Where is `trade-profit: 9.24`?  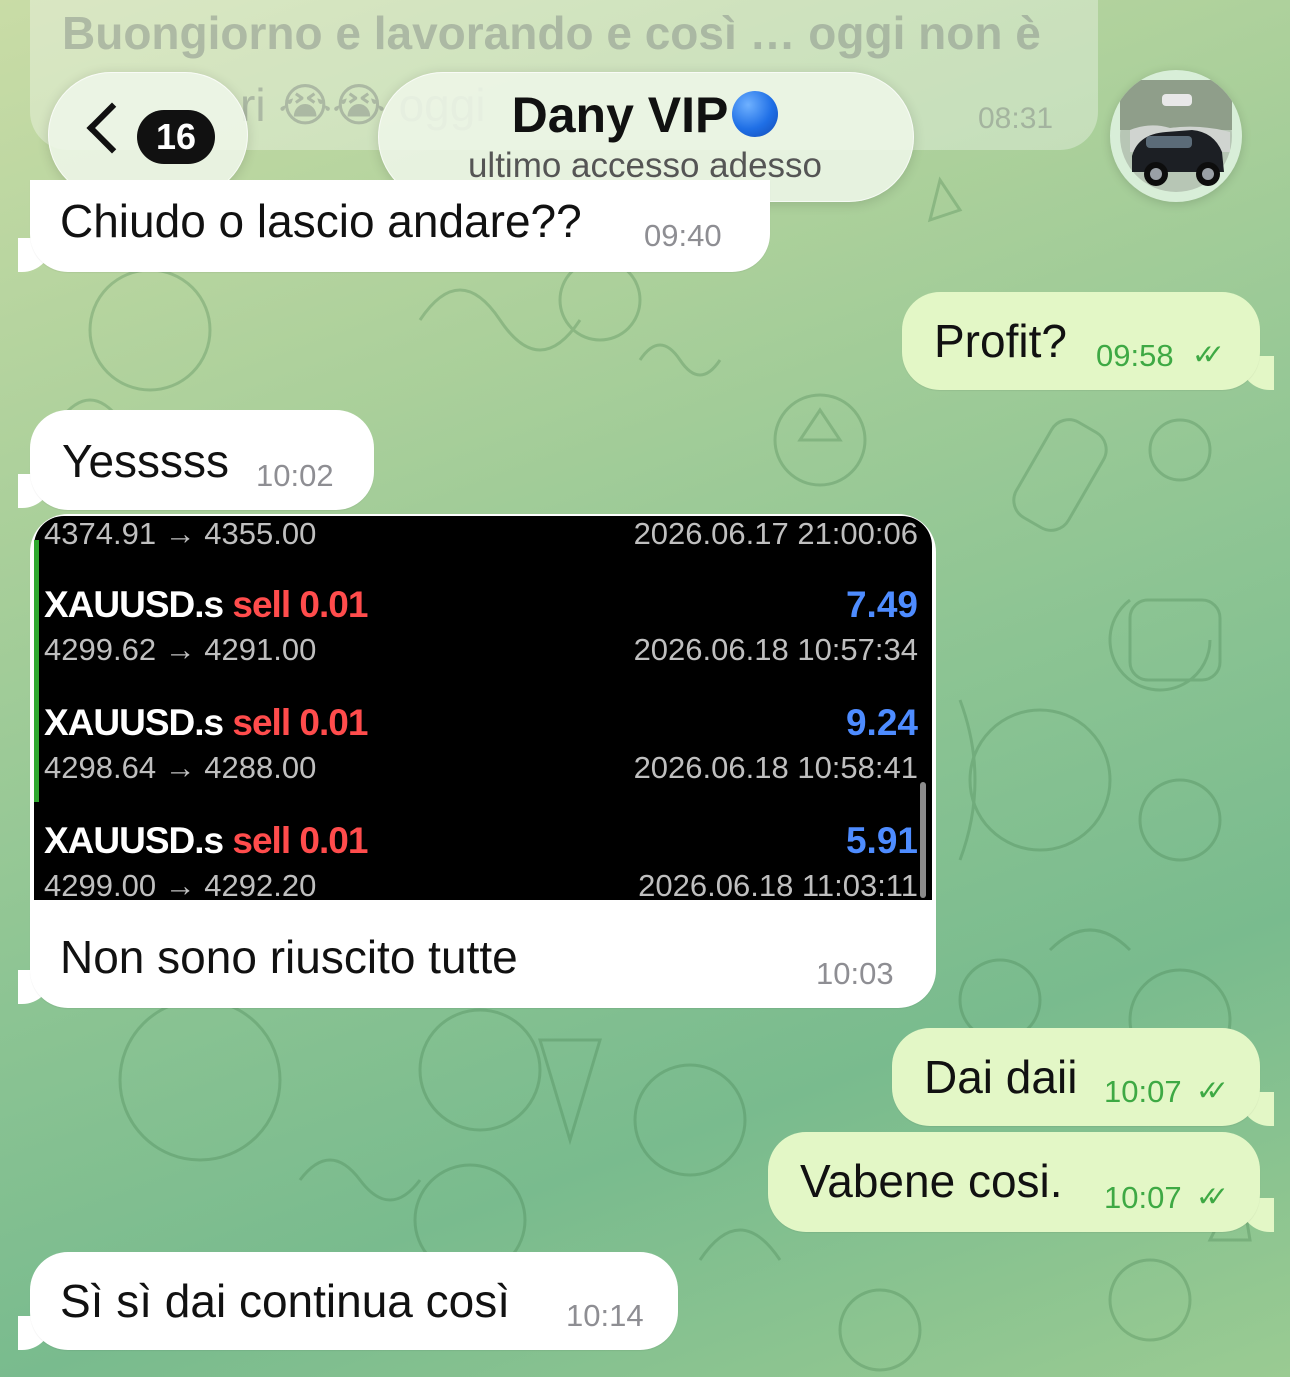 trade-profit: 9.24 is located at coordinates (881, 722).